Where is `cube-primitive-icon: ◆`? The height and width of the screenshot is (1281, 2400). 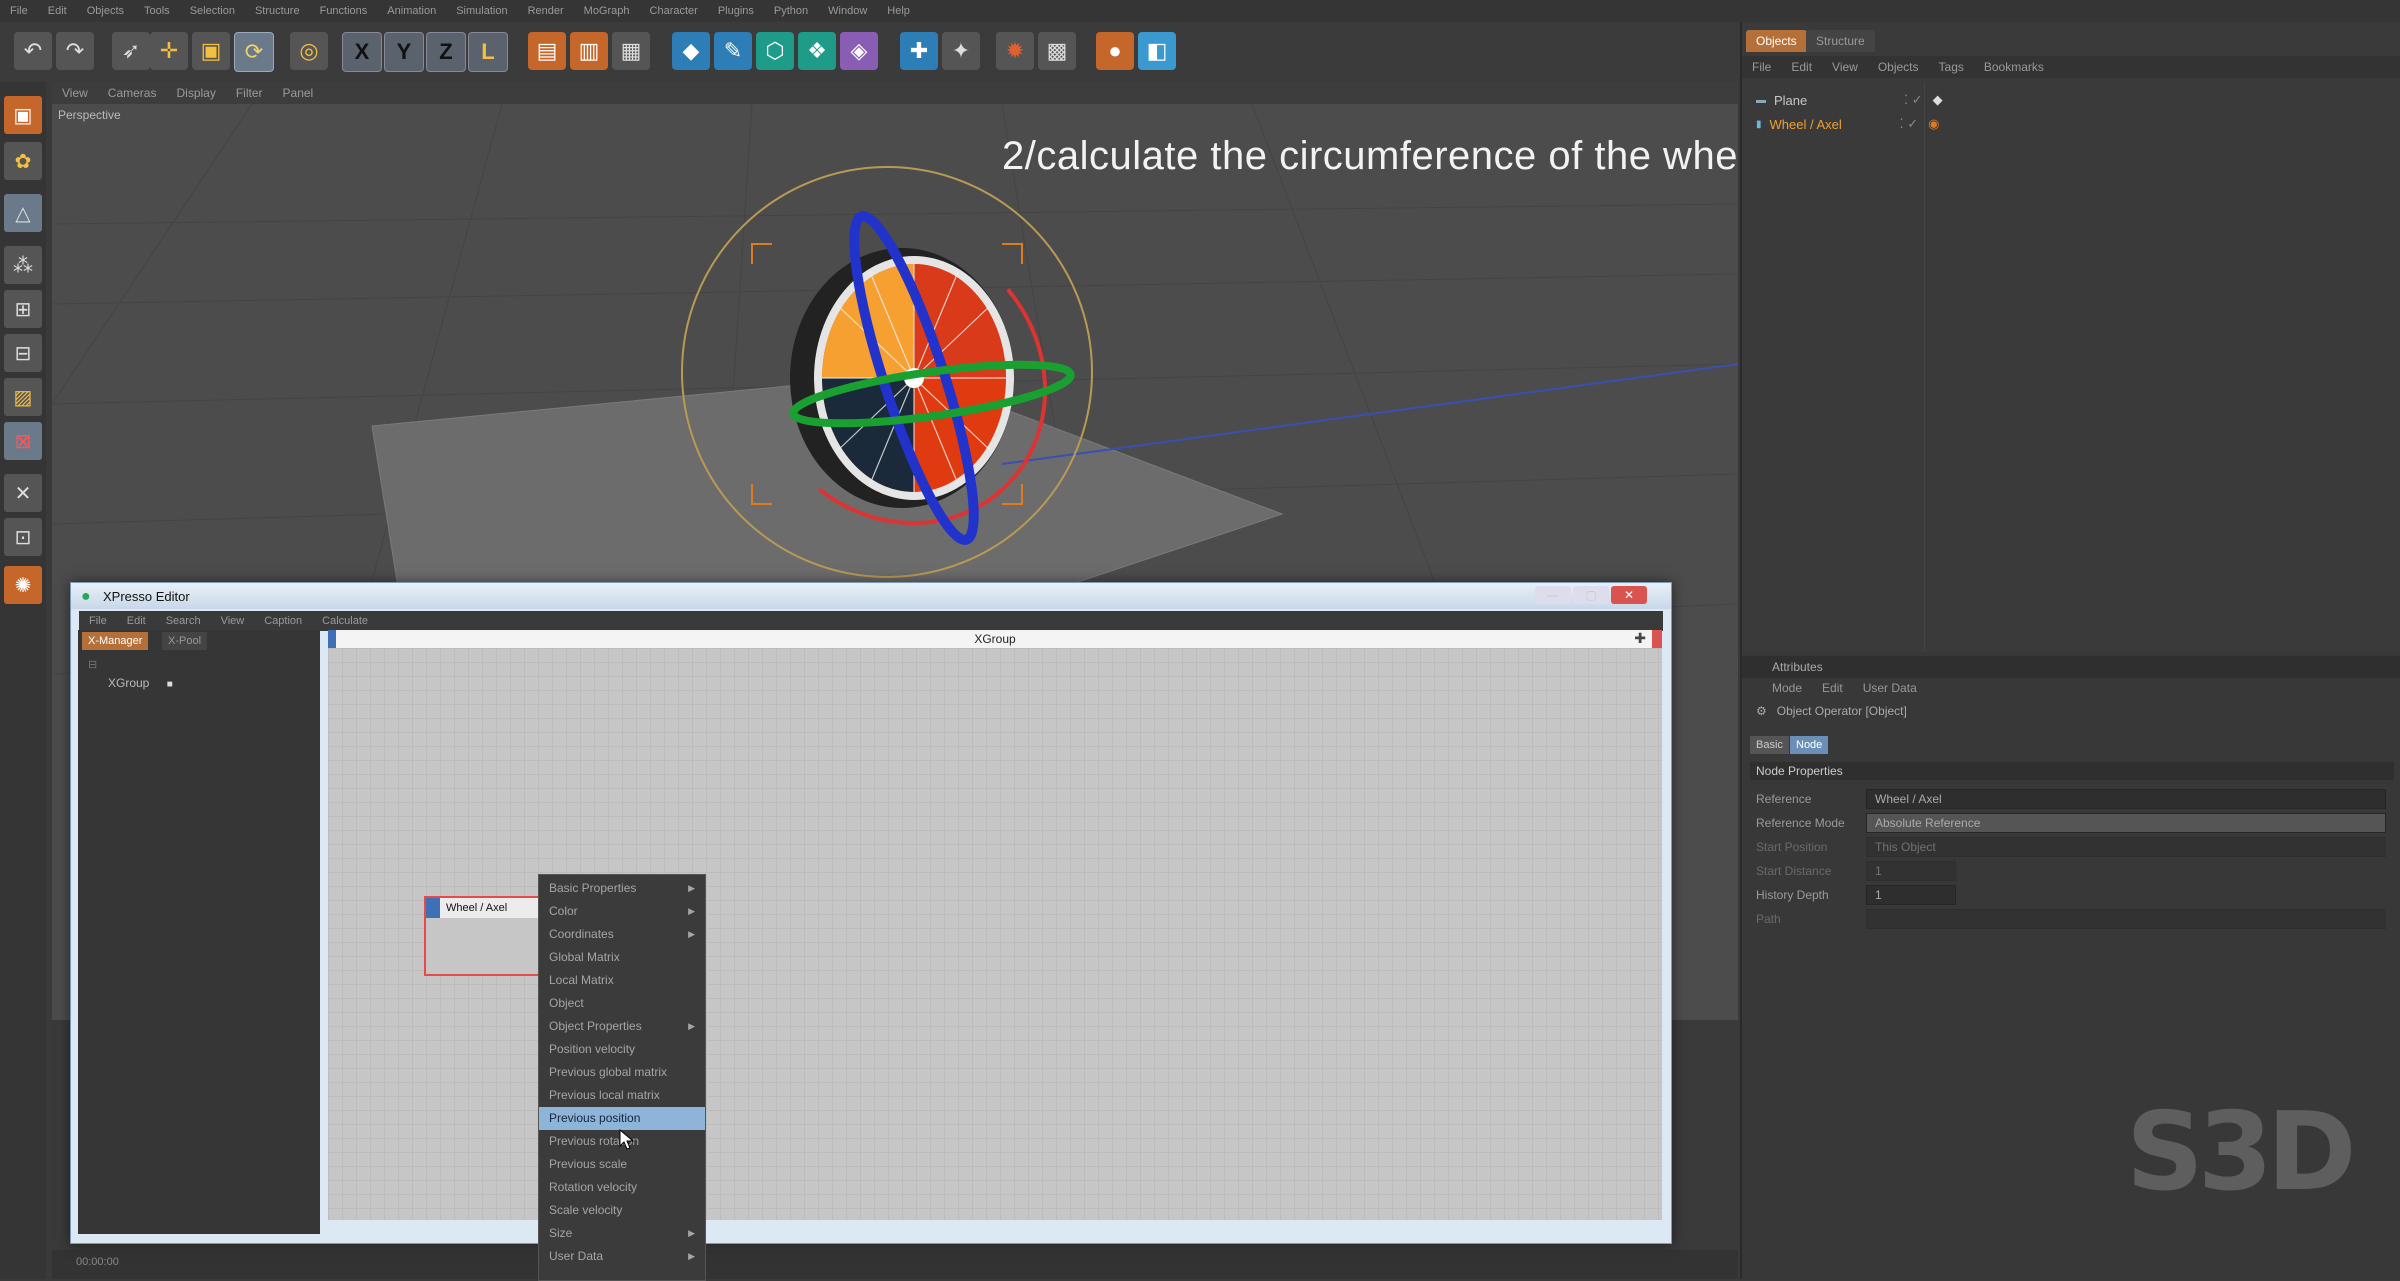
cube-primitive-icon: ◆ is located at coordinates (691, 51).